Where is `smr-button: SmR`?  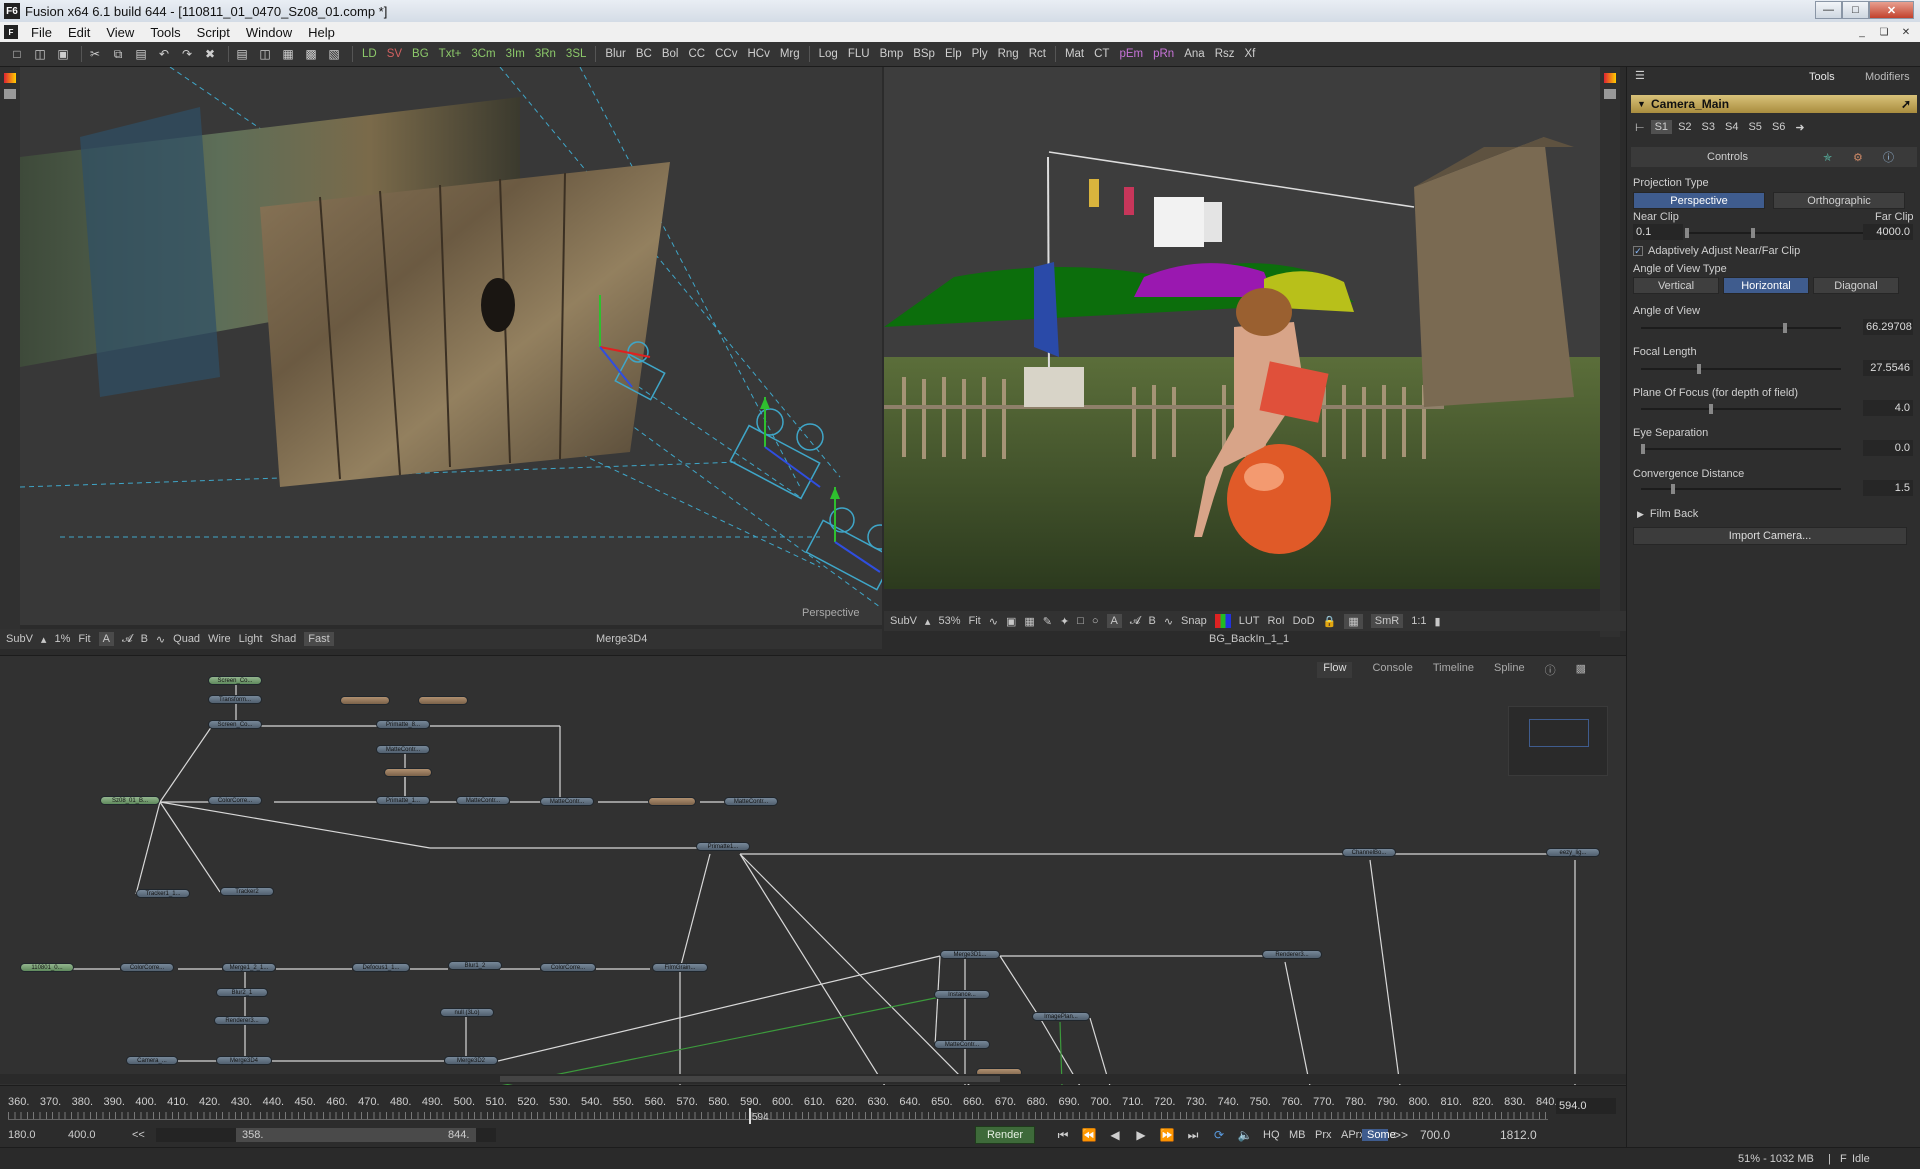
smr-button: SmR is located at coordinates (1387, 621).